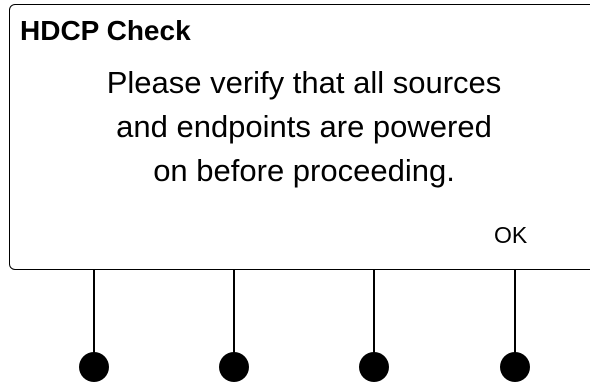  What do you see at coordinates (515, 315) in the screenshot?
I see `softkey-4-line` at bounding box center [515, 315].